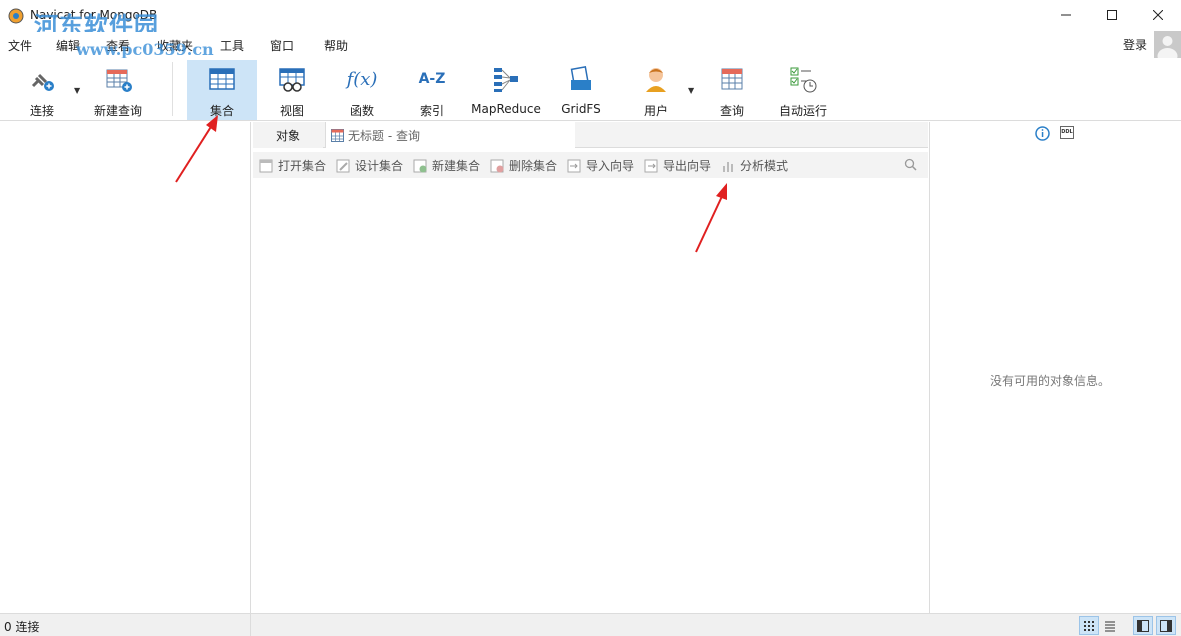 Image resolution: width=1181 pixels, height=636 pixels. What do you see at coordinates (1135, 44) in the screenshot?
I see `login-link: 登录` at bounding box center [1135, 44].